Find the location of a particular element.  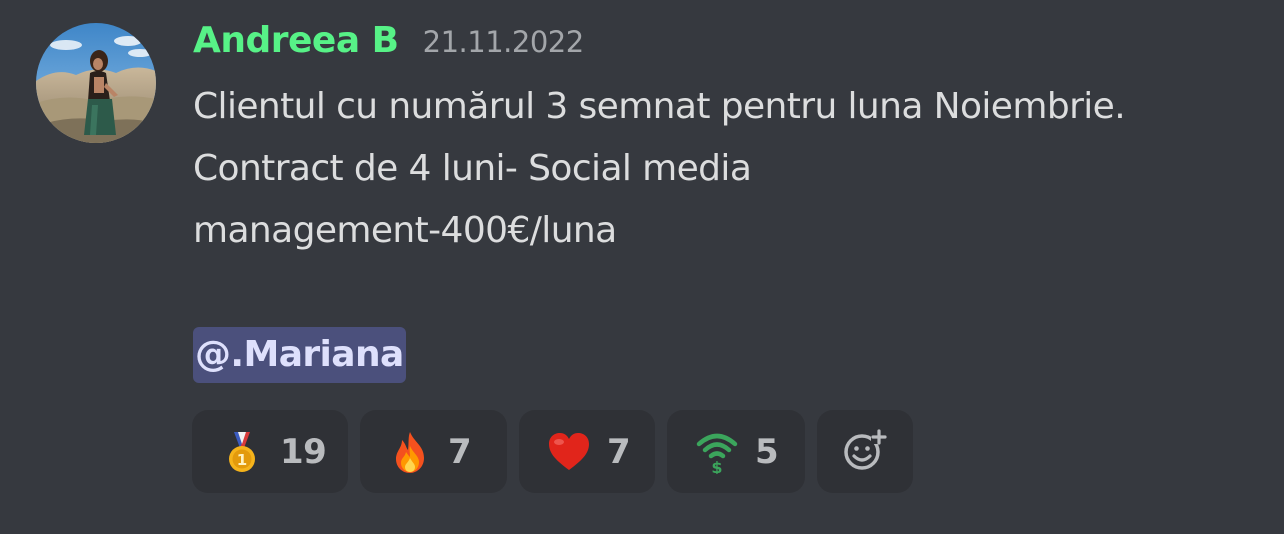

avatar-image is located at coordinates (96, 83).